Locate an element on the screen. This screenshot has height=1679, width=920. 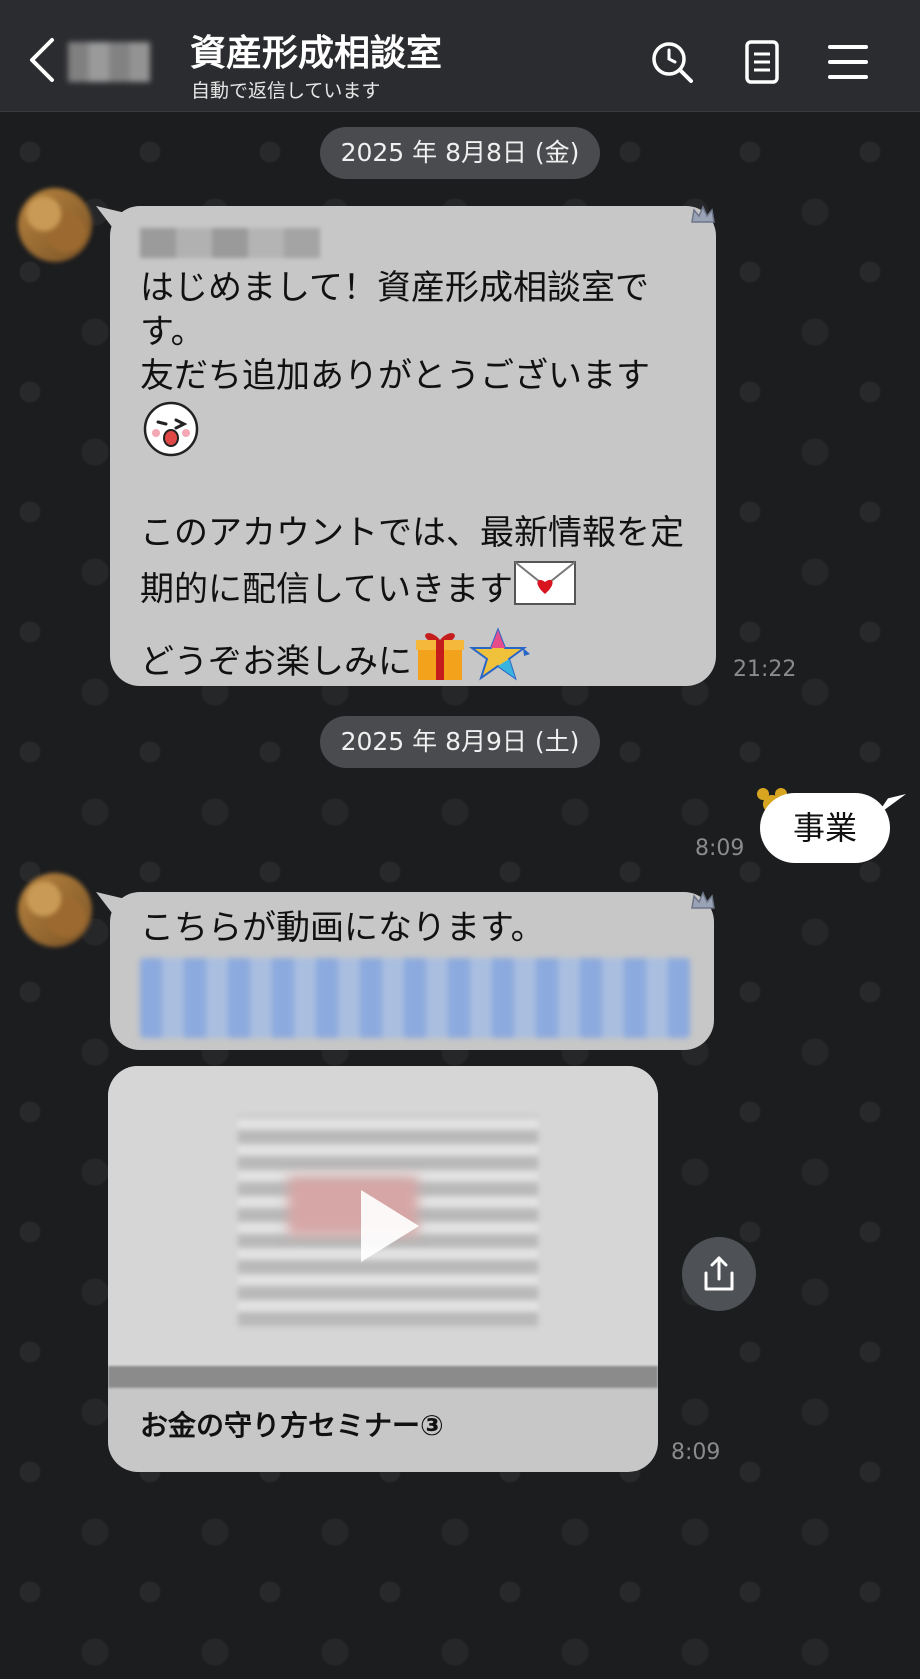
message-text-3: どうぞお楽しみに is located at coordinates (276, 662).